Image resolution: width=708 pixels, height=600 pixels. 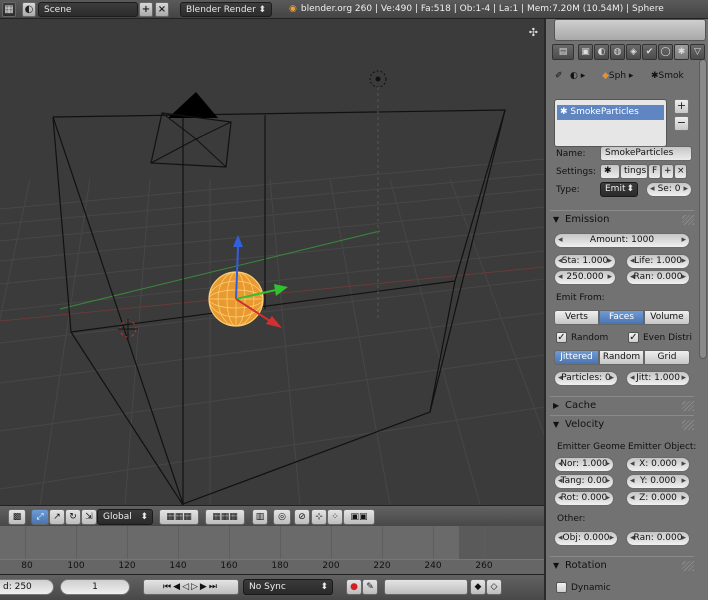 What do you see at coordinates (630, 30) in the screenshot?
I see `properties-header-tab` at bounding box center [630, 30].